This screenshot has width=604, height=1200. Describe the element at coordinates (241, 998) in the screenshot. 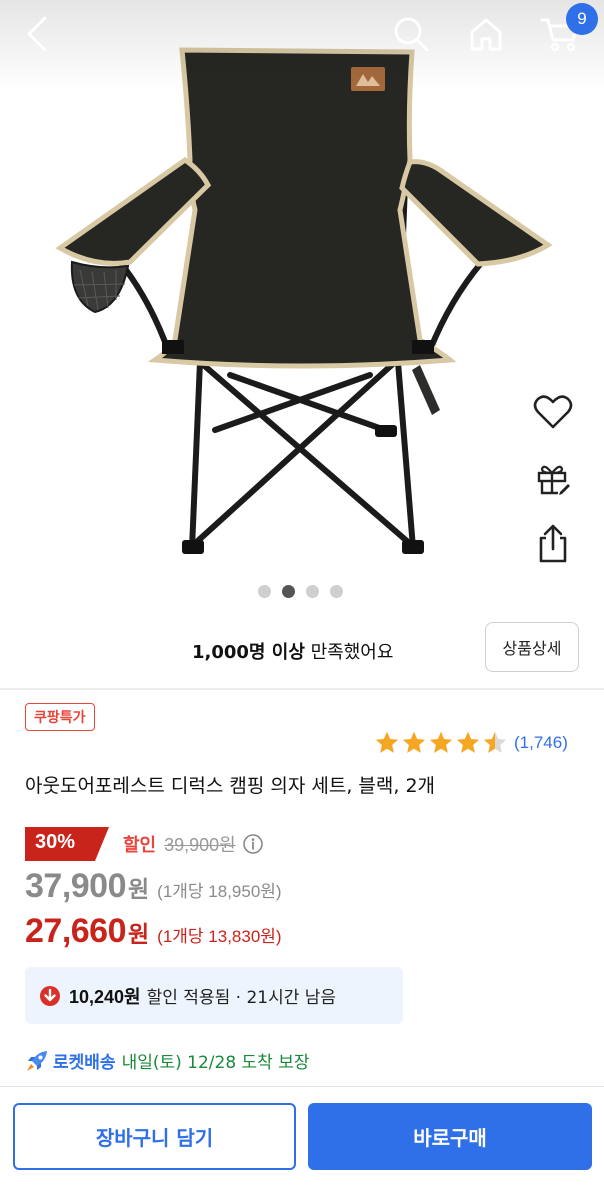

I see `coupon-status-text: 할인 적용됨 · 21시간 남음` at that location.